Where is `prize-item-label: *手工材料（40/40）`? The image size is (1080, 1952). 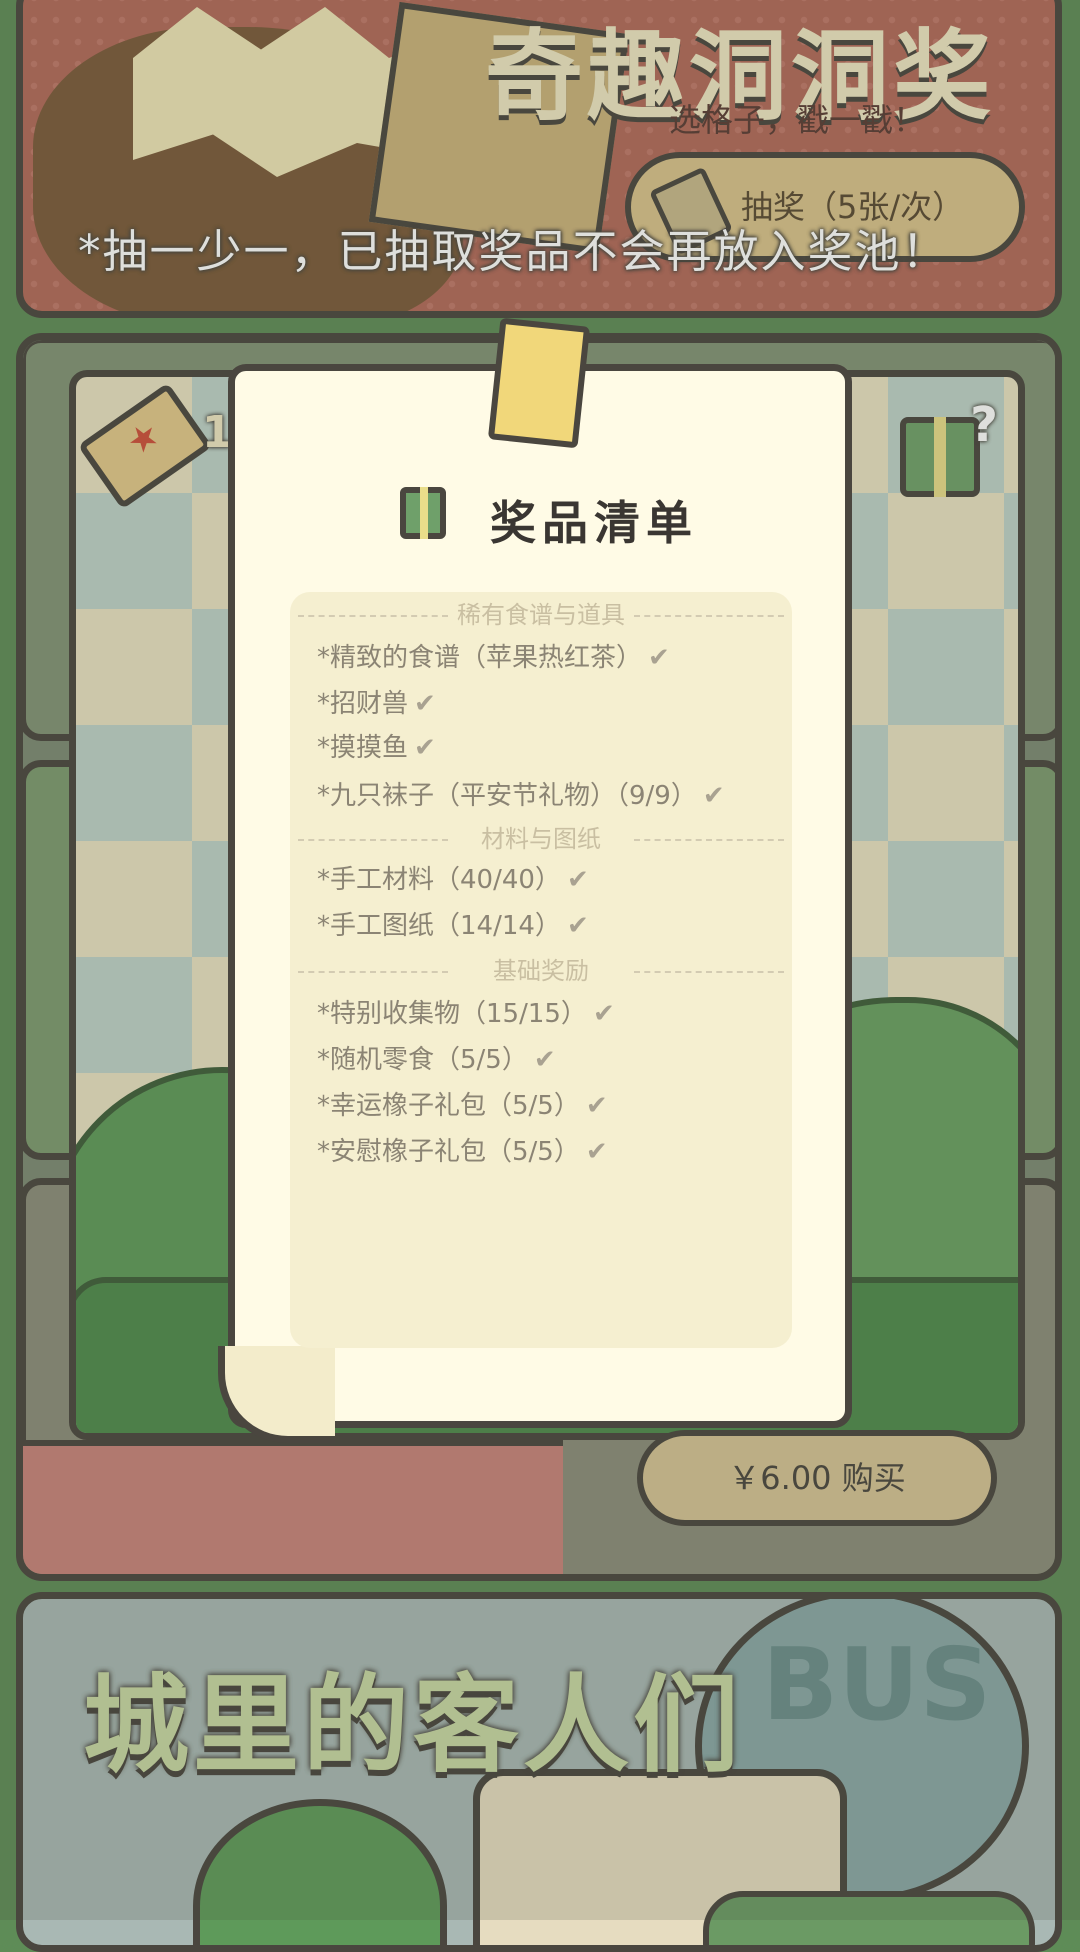
prize-item-label: *手工材料（40/40） is located at coordinates (439, 880).